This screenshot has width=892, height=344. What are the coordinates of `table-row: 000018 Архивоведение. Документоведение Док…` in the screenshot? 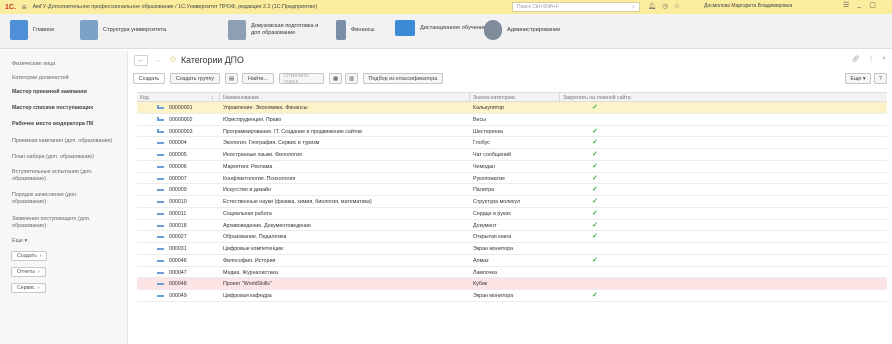 It's located at (512, 226).